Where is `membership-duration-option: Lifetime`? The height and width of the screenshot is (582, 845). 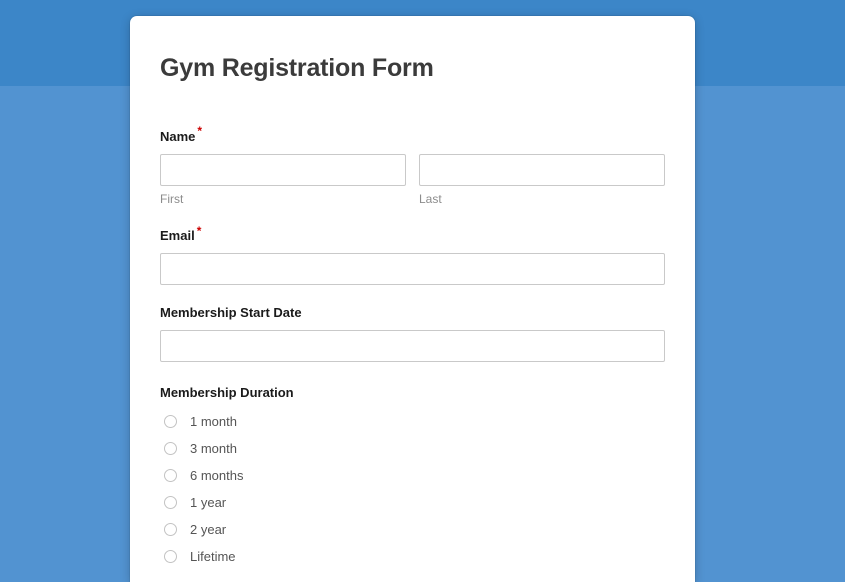 membership-duration-option: Lifetime is located at coordinates (412, 556).